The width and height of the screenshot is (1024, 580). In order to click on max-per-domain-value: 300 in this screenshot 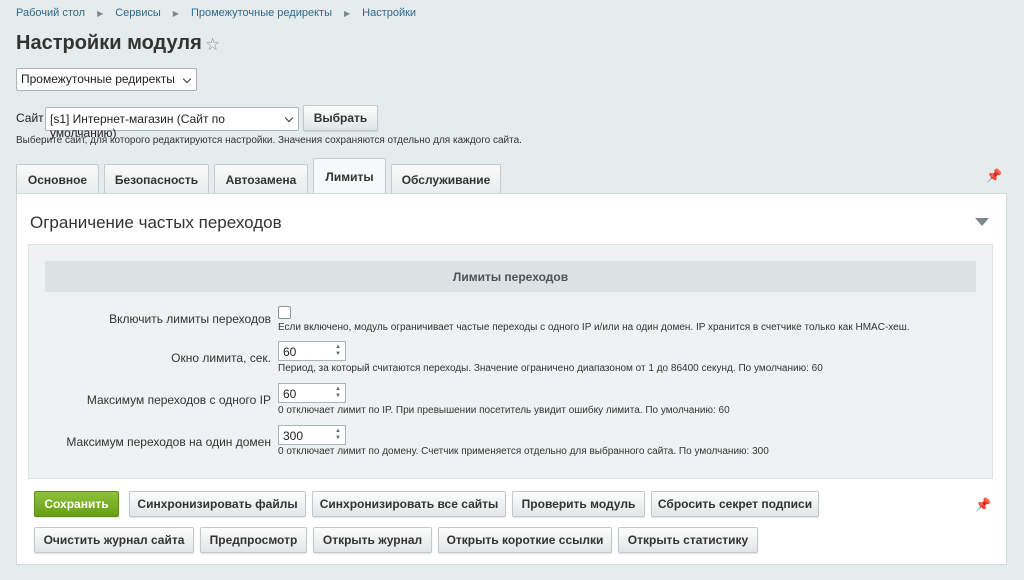, I will do `click(293, 436)`.